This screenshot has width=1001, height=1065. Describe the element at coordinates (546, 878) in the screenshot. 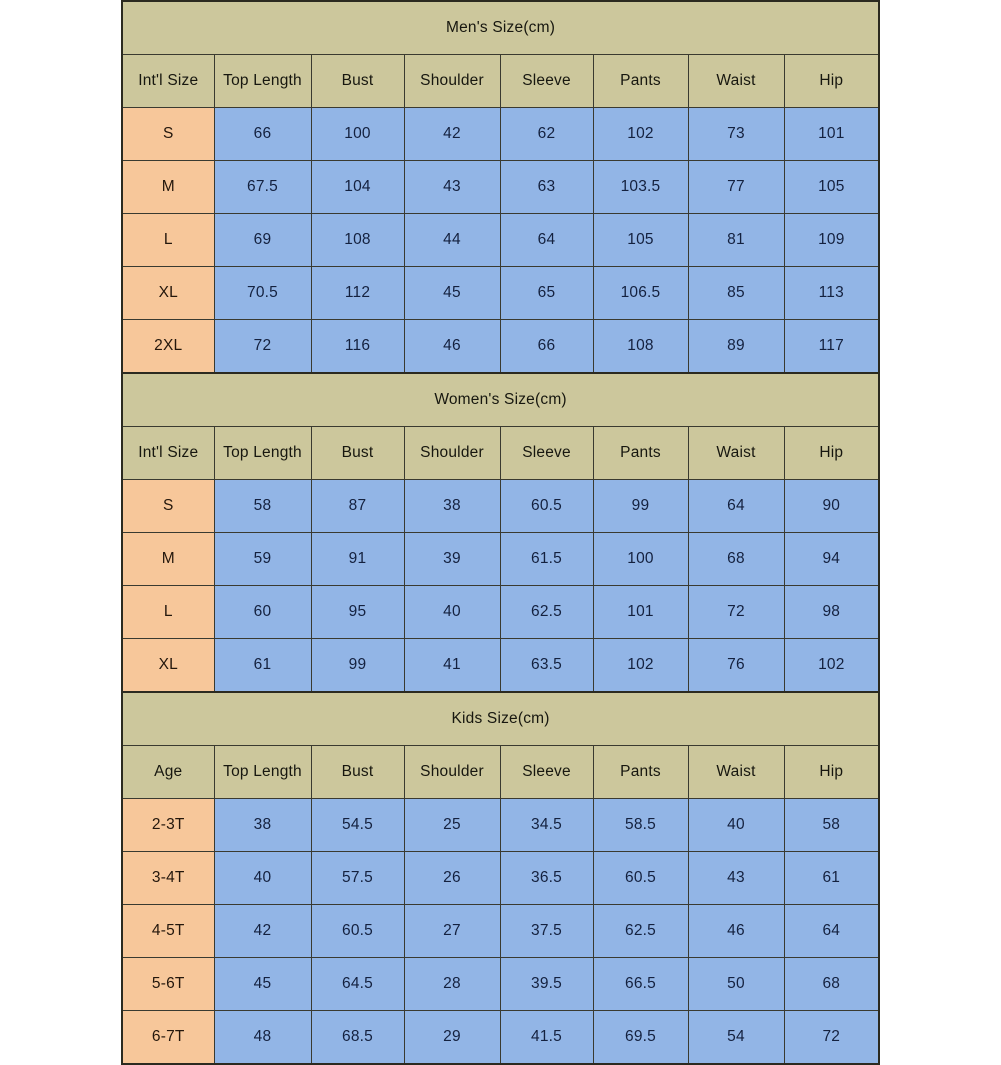

I see `measurement-cell: 36.5` at that location.